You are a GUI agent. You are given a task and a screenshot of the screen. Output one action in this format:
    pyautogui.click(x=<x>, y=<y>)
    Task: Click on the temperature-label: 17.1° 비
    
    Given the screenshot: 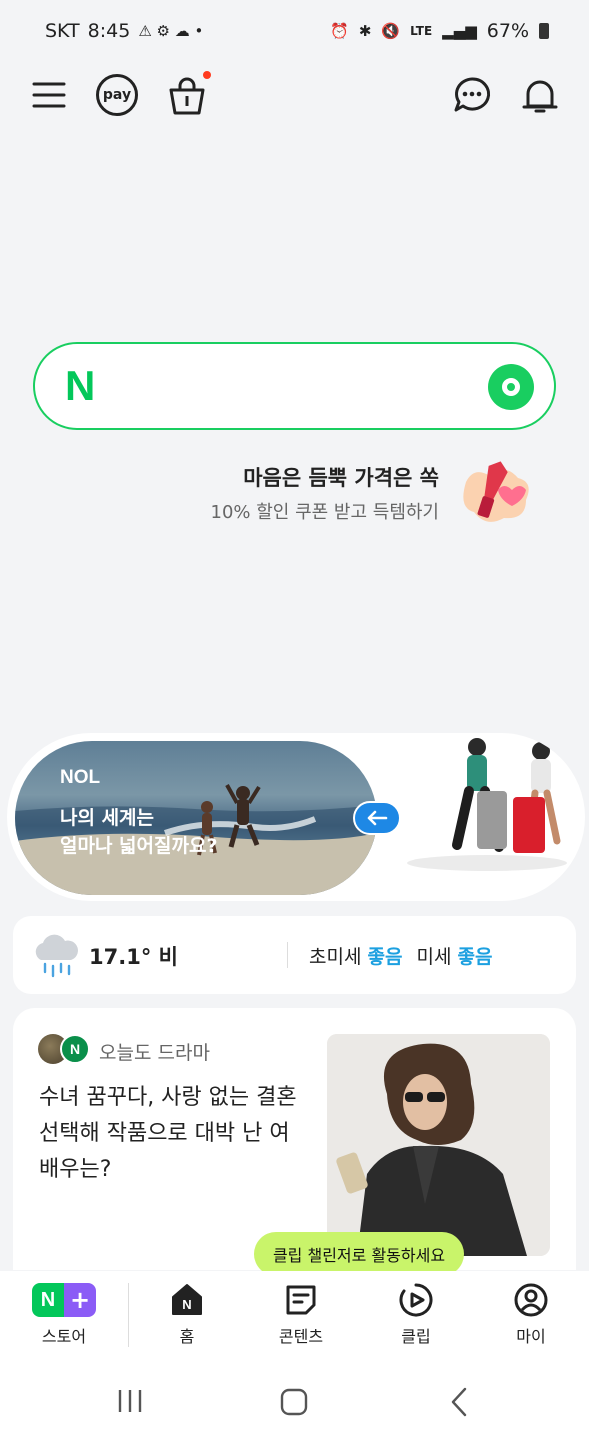 What is the action you would take?
    pyautogui.click(x=133, y=957)
    